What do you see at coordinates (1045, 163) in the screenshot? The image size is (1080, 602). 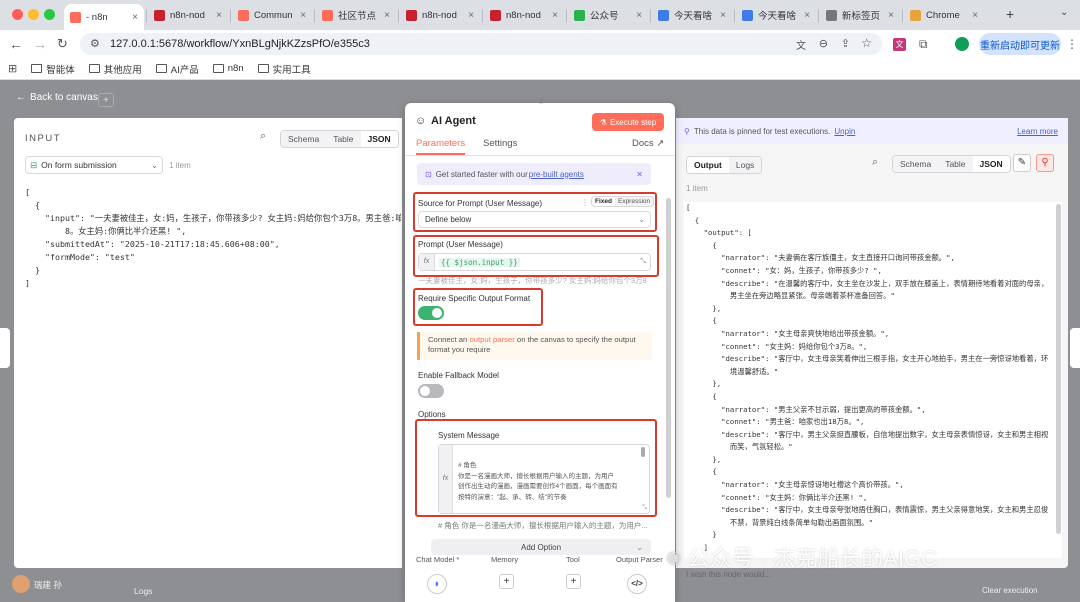 I see `pin-data-icon: ⚲` at bounding box center [1045, 163].